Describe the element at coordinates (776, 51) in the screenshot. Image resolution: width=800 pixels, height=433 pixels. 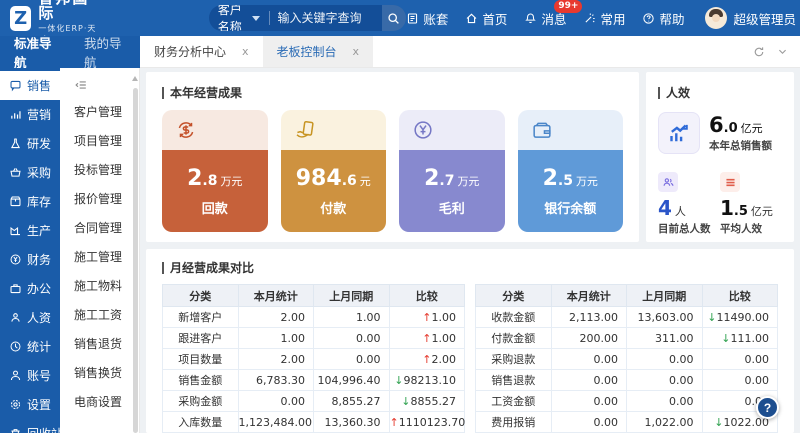
I see `tab-actions` at that location.